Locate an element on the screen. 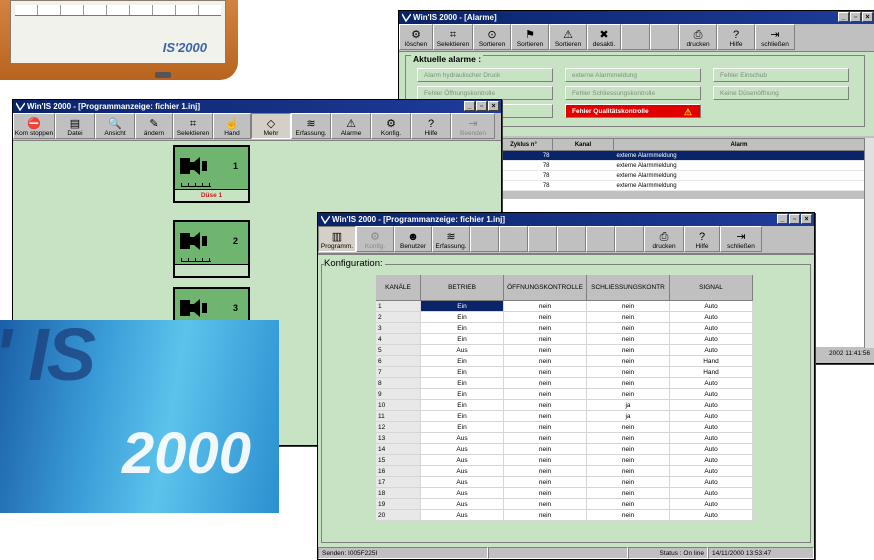 The image size is (874, 560). toolbar-sortieren-button: ⊙ Sortieren is located at coordinates (492, 37).